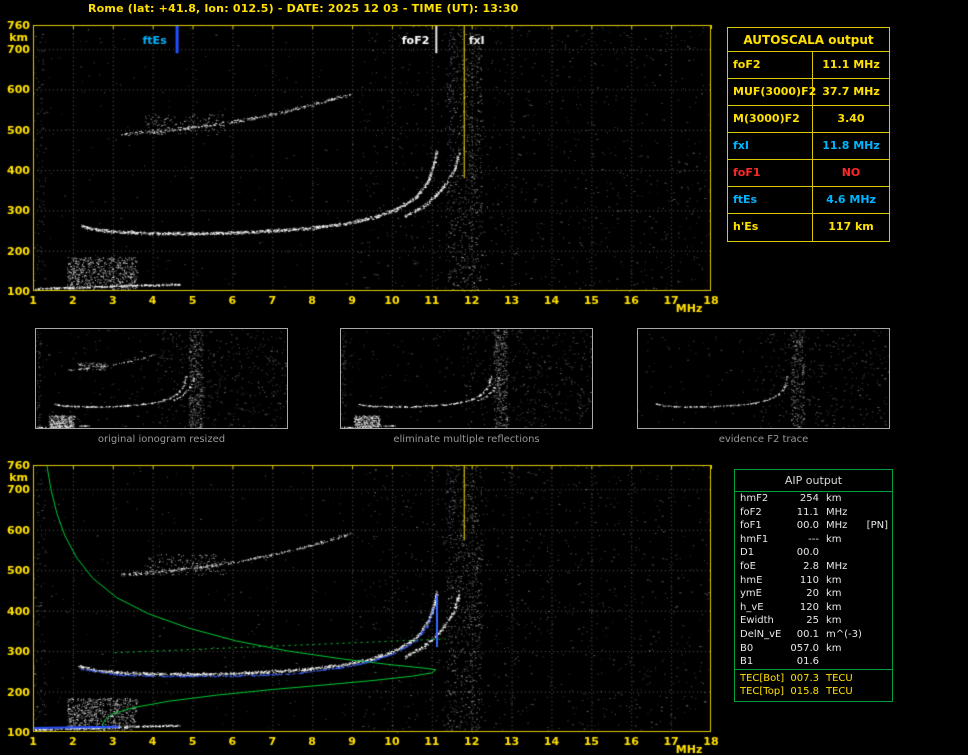  Describe the element at coordinates (813, 608) in the screenshot. I see `aip-row-h-ve: h_vE 120 km` at that location.